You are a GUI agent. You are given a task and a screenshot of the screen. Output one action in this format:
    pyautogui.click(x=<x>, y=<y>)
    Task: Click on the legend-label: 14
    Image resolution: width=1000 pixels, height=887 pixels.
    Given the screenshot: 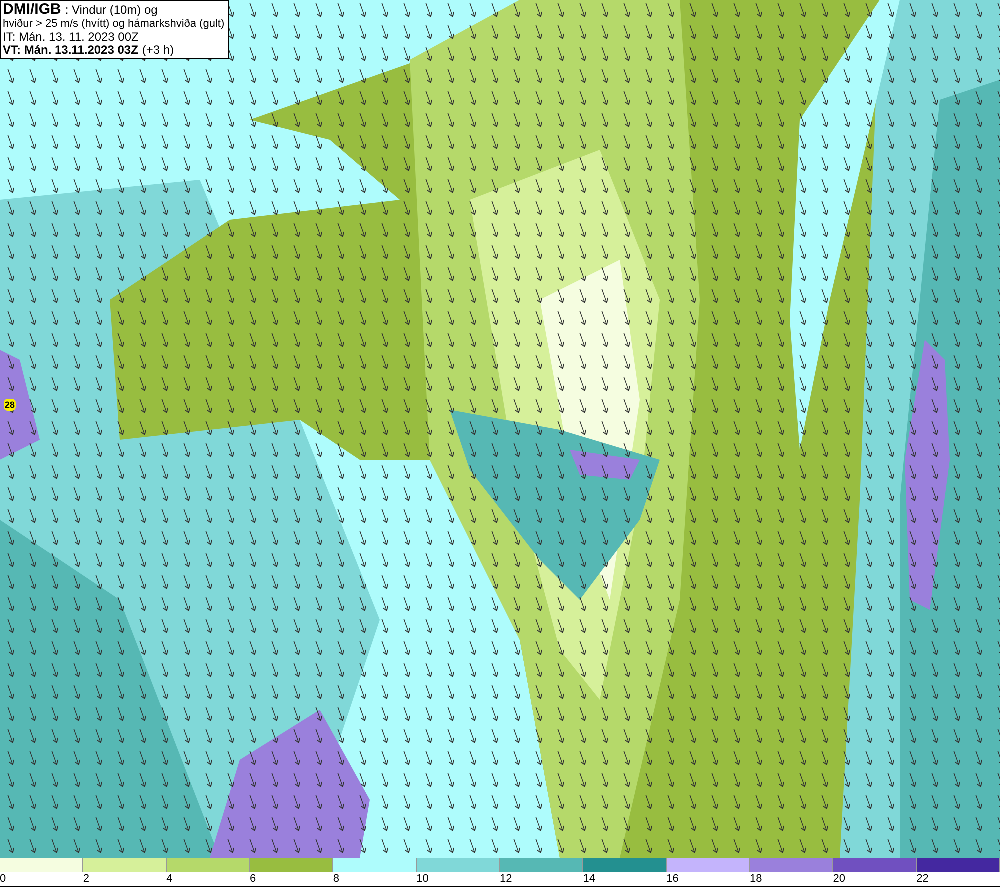 What is the action you would take?
    pyautogui.click(x=589, y=879)
    